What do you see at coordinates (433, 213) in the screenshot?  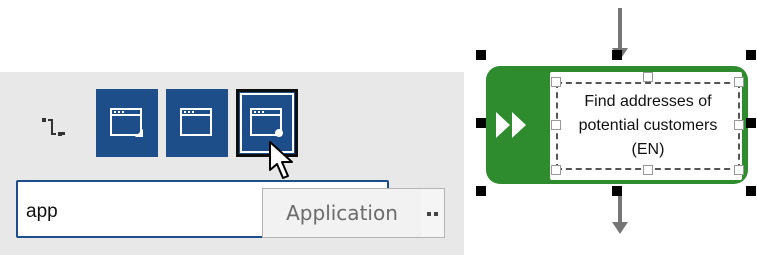 I see `dropdown-toggle` at bounding box center [433, 213].